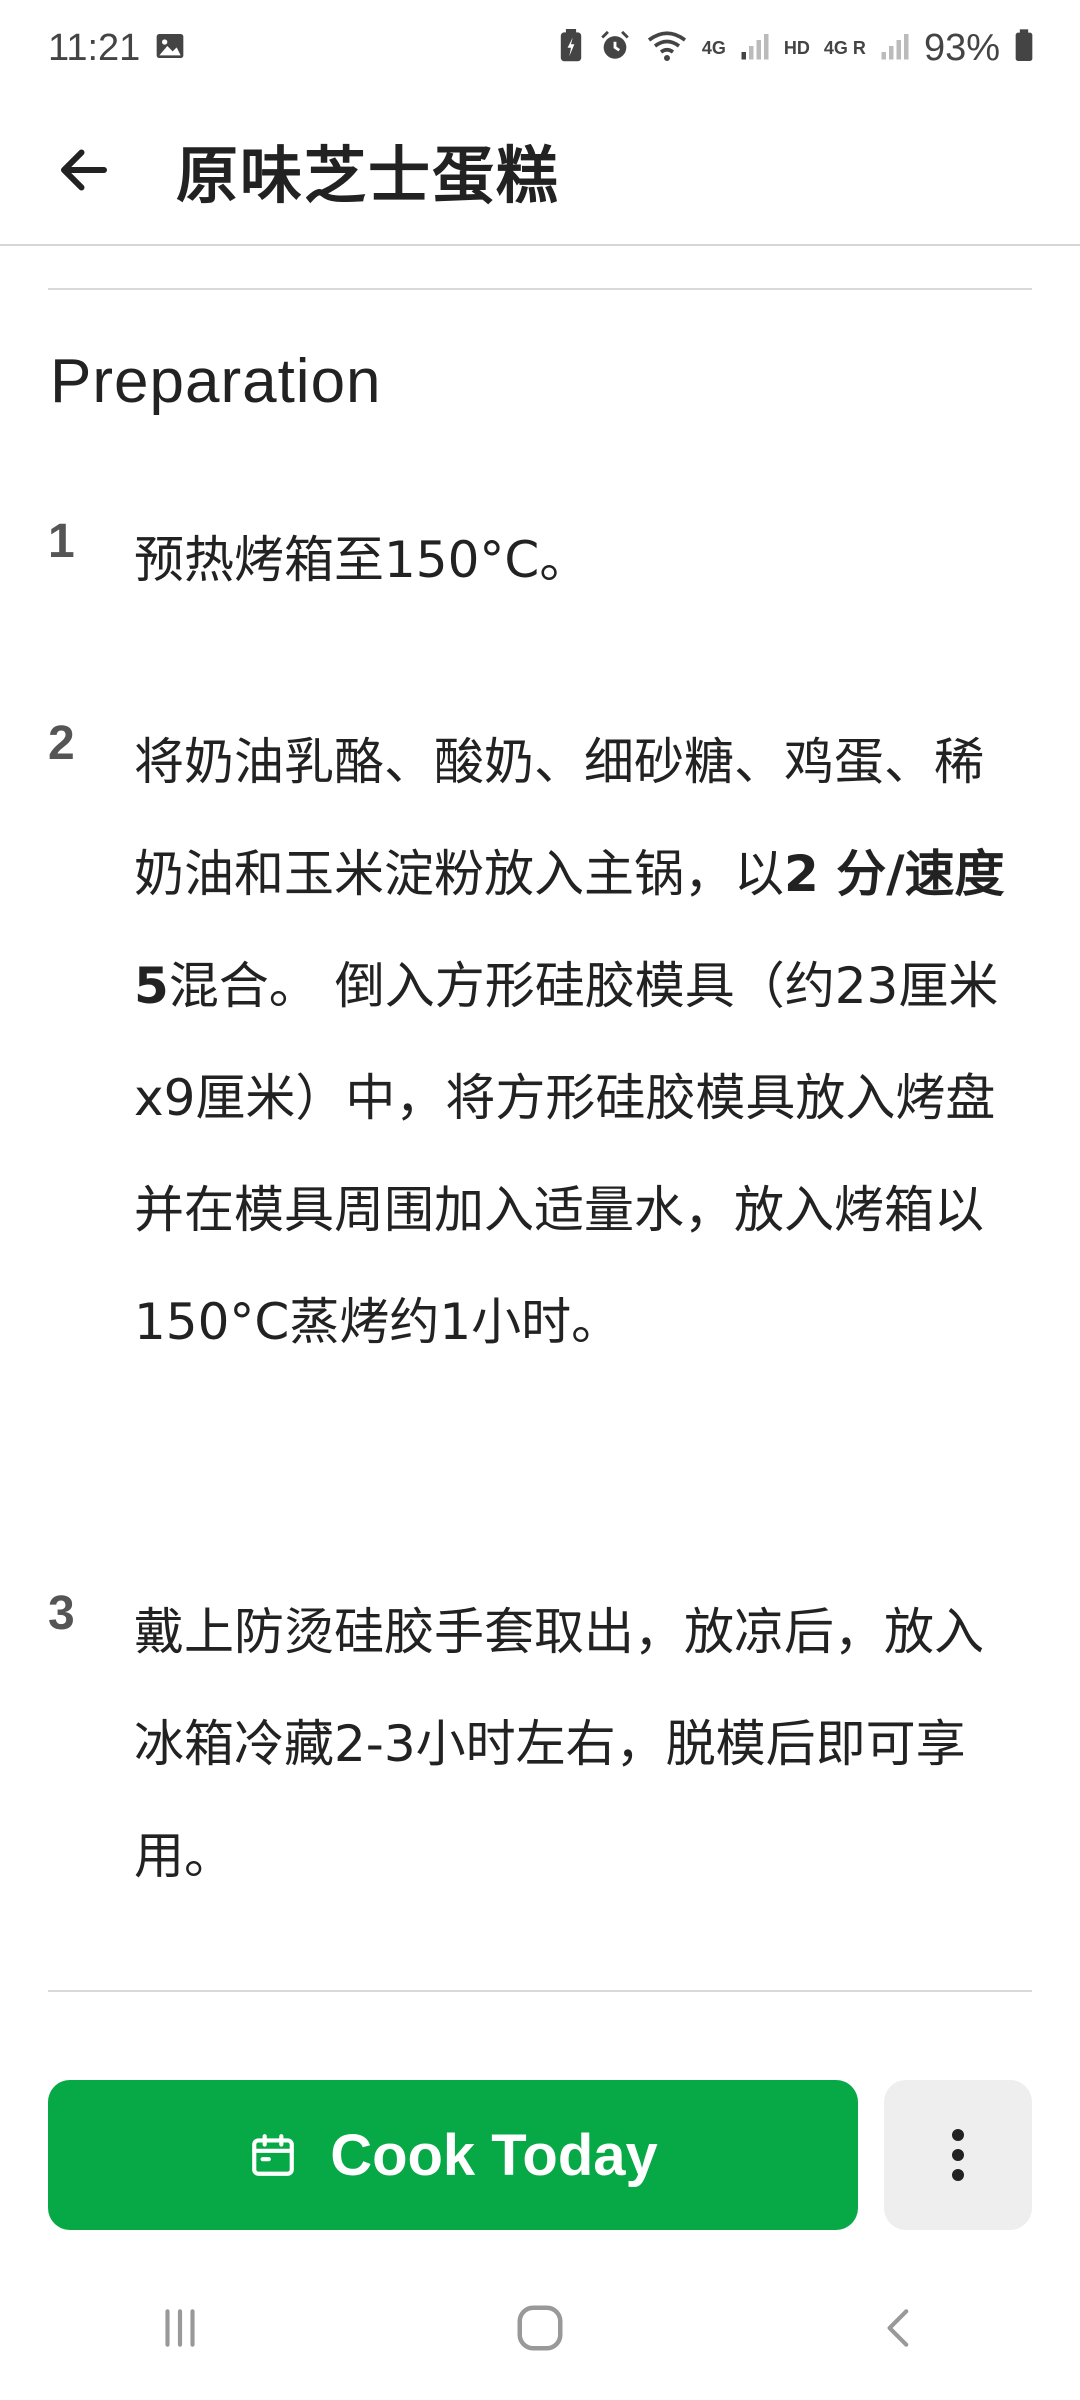 This screenshot has width=1080, height=2400. I want to click on status-left: 11:21, so click(117, 48).